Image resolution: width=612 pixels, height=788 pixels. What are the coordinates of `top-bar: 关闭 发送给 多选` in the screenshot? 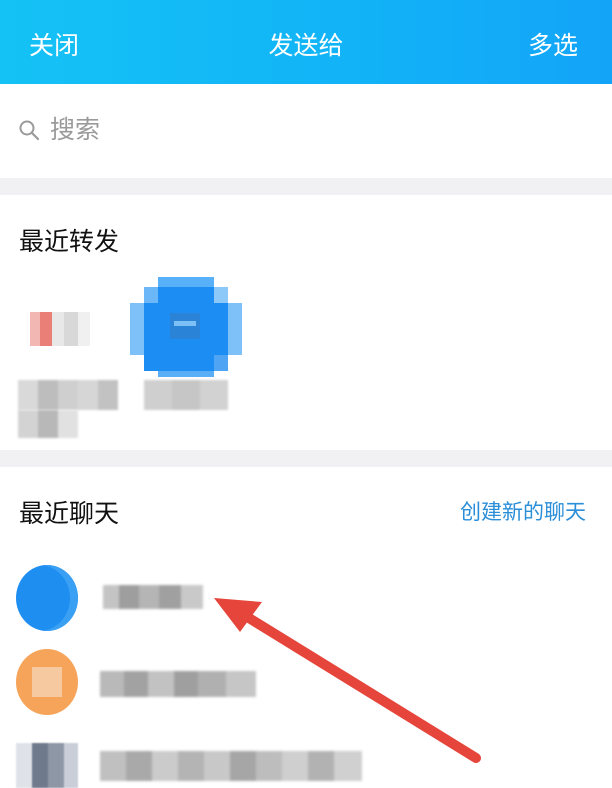 It's located at (306, 42).